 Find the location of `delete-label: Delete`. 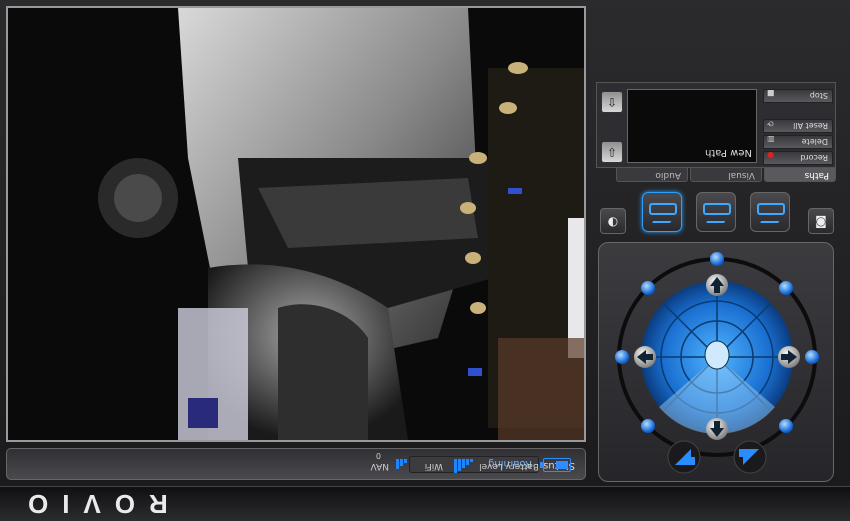

delete-label: Delete is located at coordinates (814, 141).